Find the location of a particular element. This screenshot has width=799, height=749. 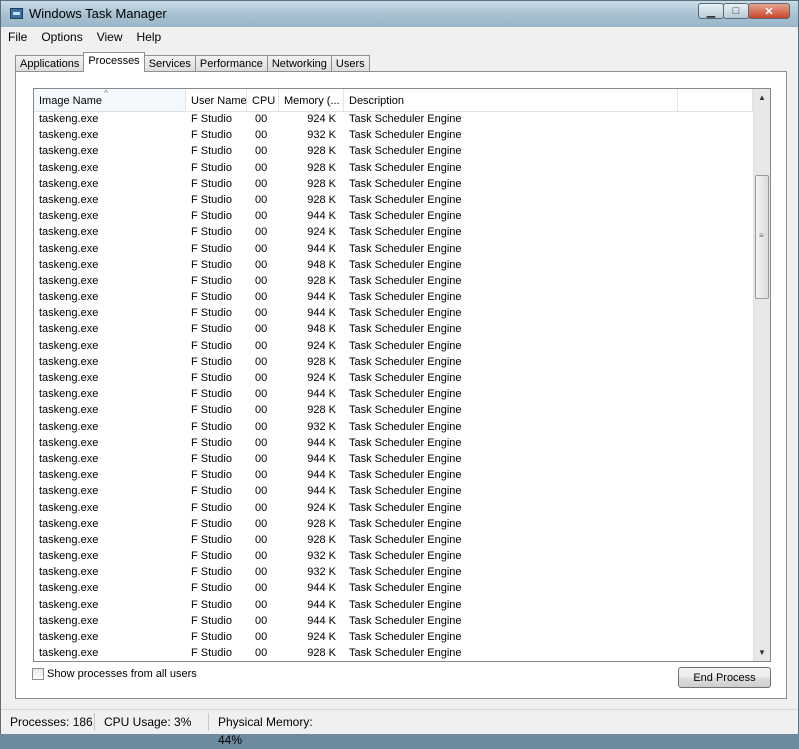

minimize-button: ▁ is located at coordinates (711, 11).